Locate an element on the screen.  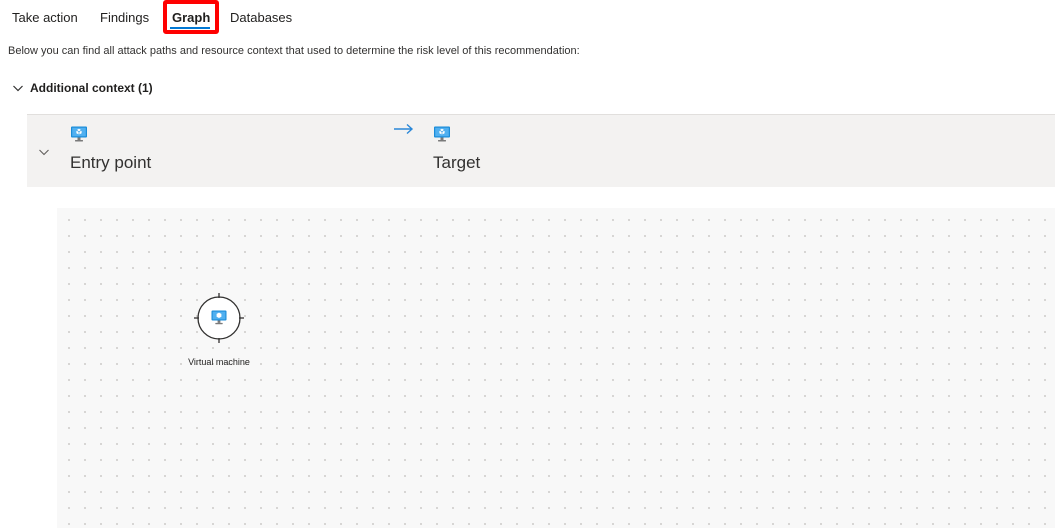
tab-take-action: Take action is located at coordinates (45, 17).